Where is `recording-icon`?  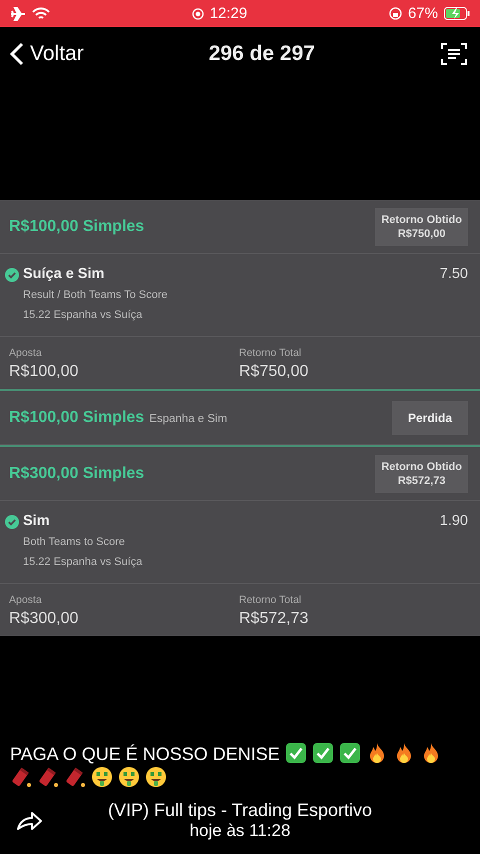
recording-icon is located at coordinates (198, 14).